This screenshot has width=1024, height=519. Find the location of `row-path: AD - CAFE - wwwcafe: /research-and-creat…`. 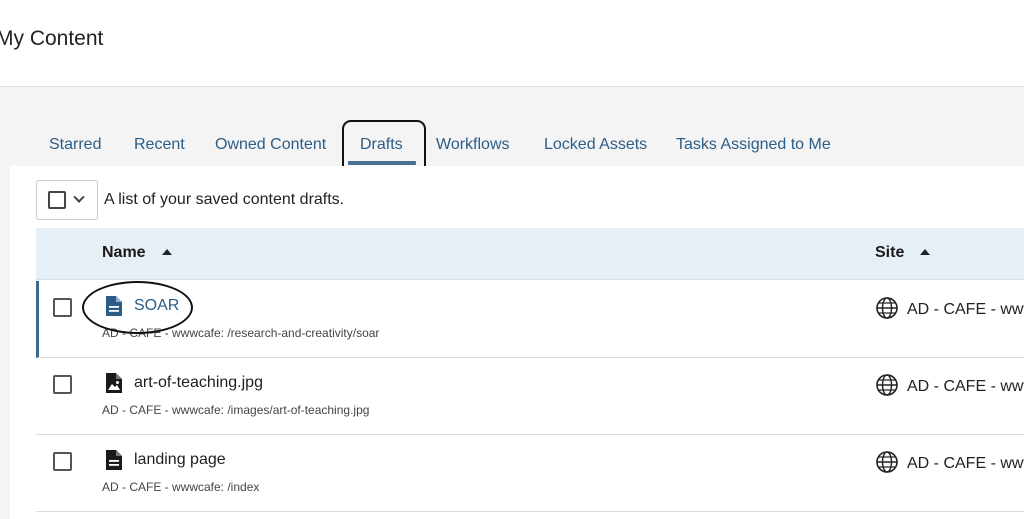

row-path: AD - CAFE - wwwcafe: /research-and-creat… is located at coordinates (241, 333).